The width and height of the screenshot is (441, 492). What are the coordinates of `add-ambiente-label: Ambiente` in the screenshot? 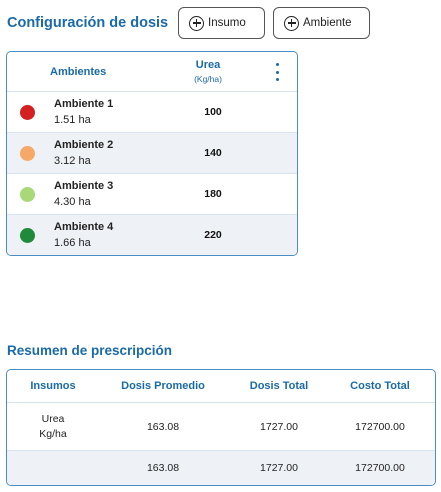 It's located at (327, 23).